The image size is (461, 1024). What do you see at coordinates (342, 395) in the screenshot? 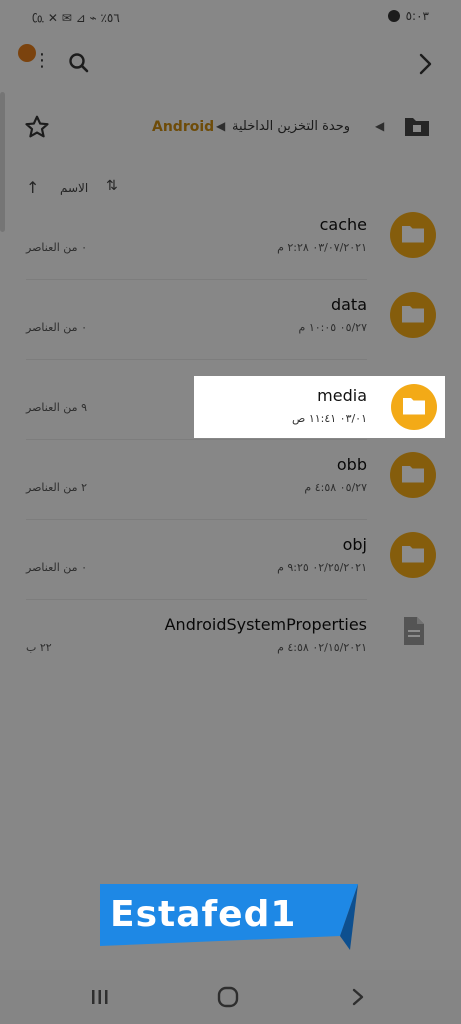
I see `item-name: media` at bounding box center [342, 395].